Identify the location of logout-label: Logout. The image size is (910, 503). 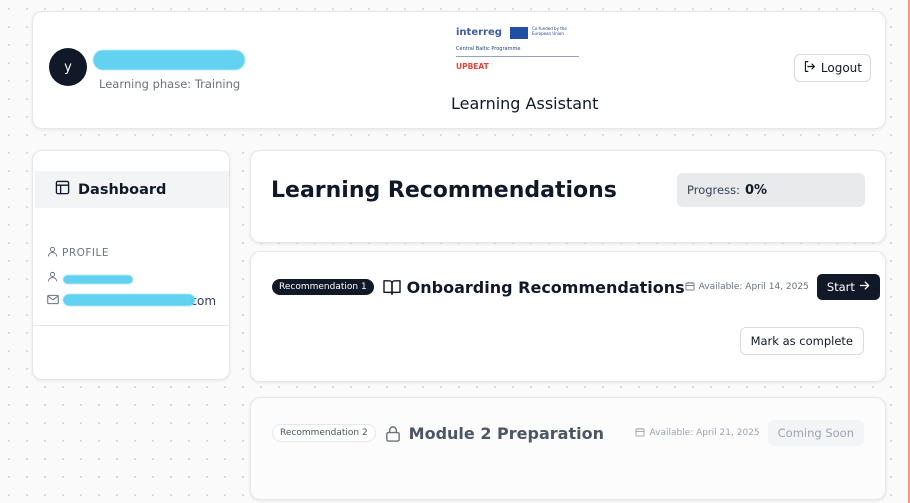
(841, 68).